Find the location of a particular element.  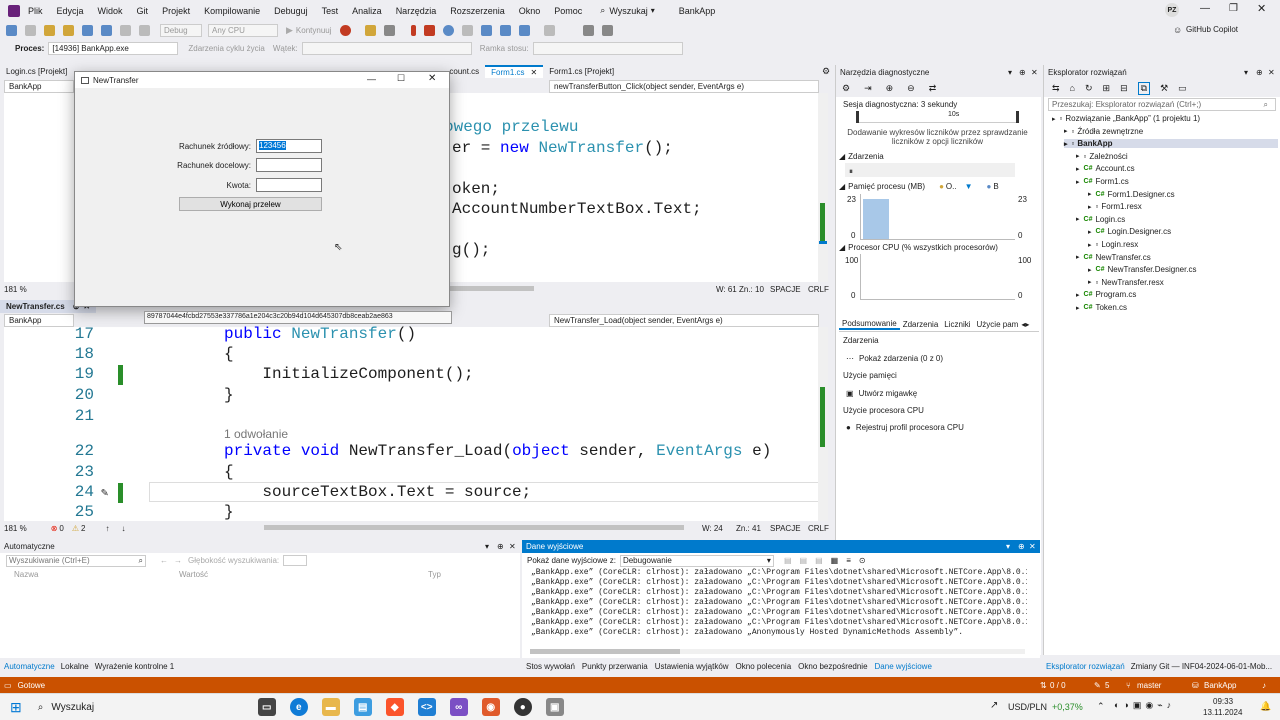

new-item-icon is located at coordinates (49, 30).